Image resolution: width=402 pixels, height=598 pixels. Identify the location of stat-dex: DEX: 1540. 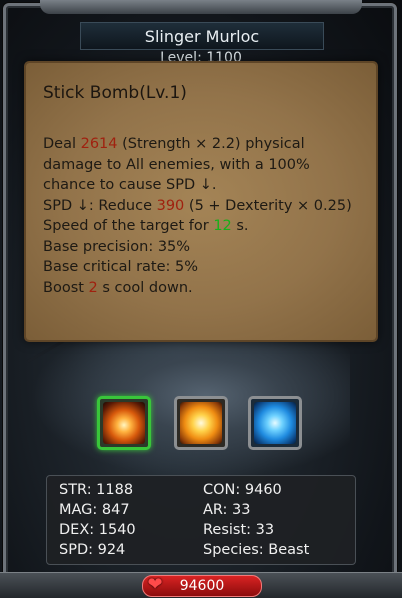
(97, 530).